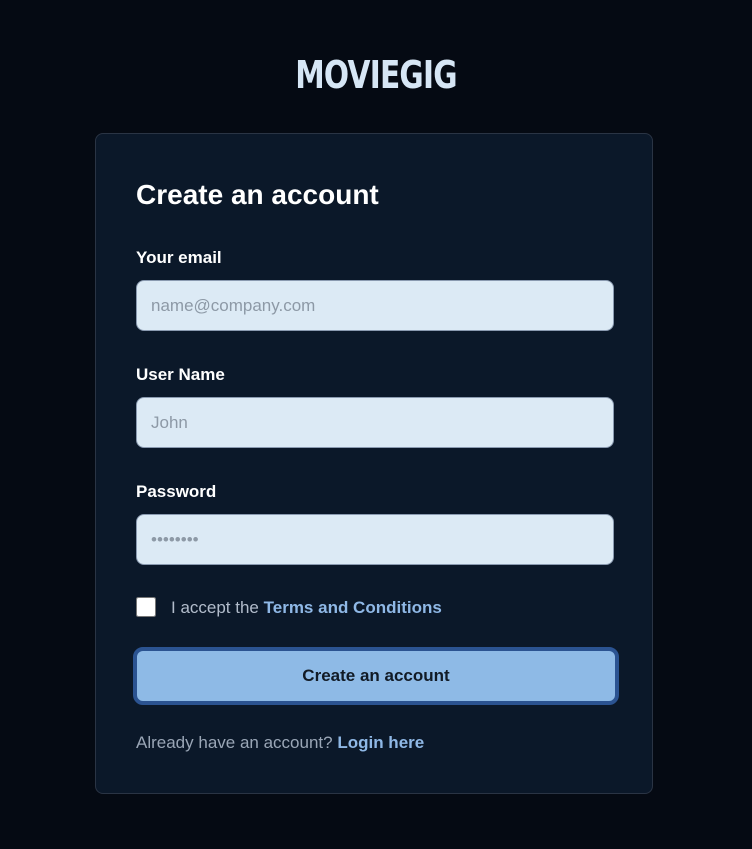 The height and width of the screenshot is (849, 752). I want to click on terms-prefix: I accept the, so click(215, 607).